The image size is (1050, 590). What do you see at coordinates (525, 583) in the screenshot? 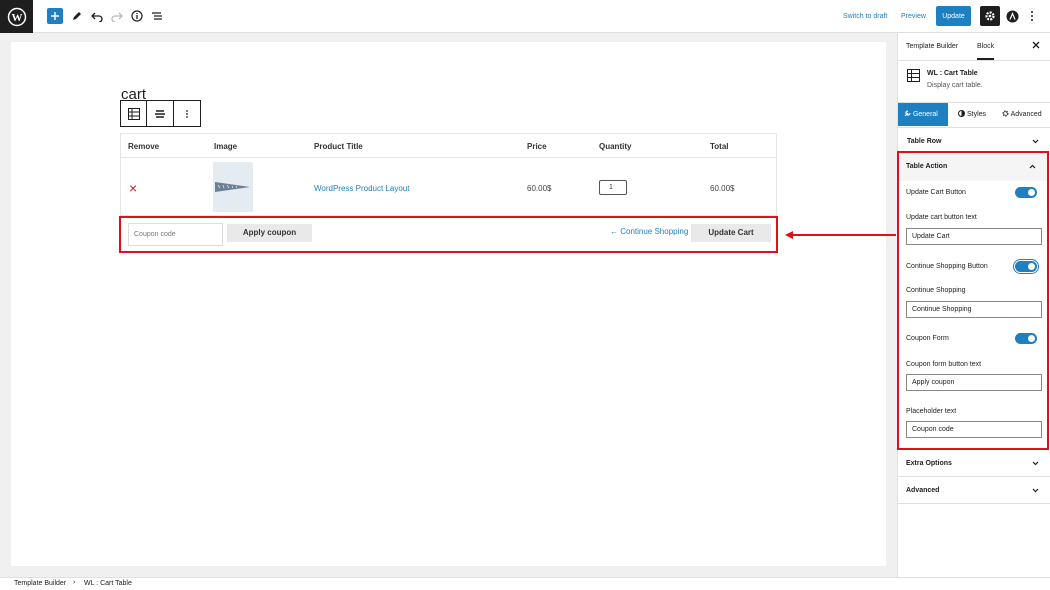
I see `breadcrumb: Template Builder › WL : Cart Table` at bounding box center [525, 583].